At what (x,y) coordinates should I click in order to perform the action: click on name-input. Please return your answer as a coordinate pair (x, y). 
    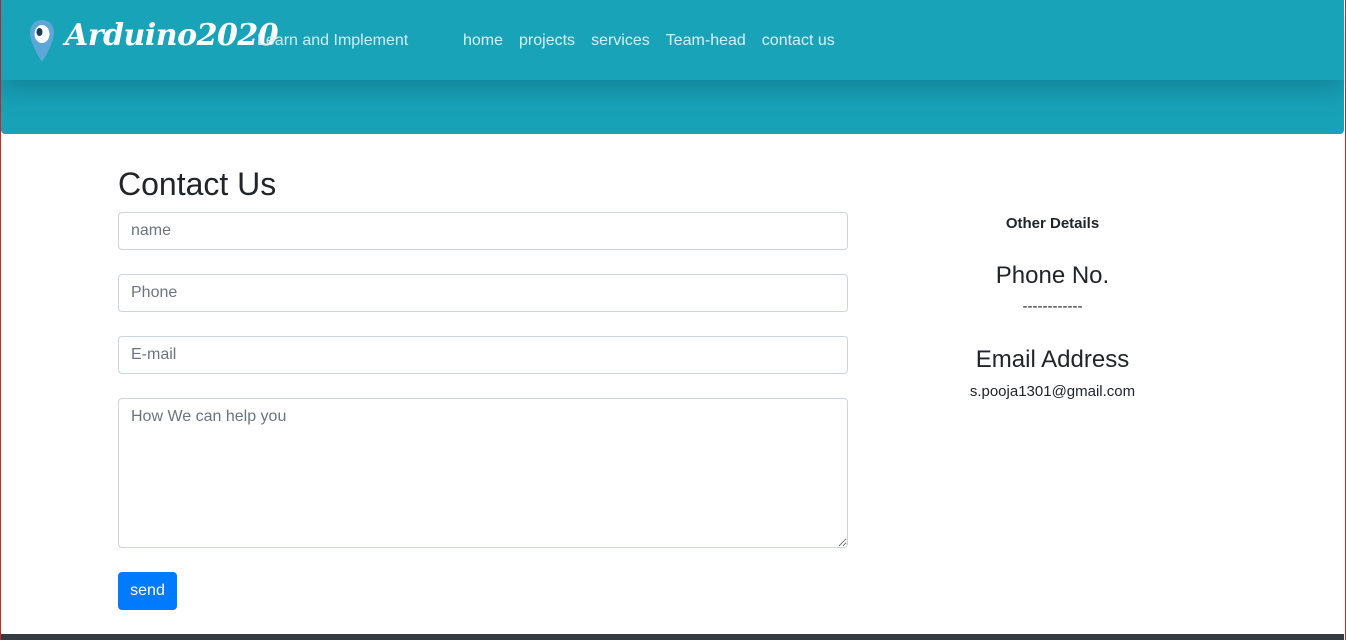
    Looking at the image, I should click on (483, 231).